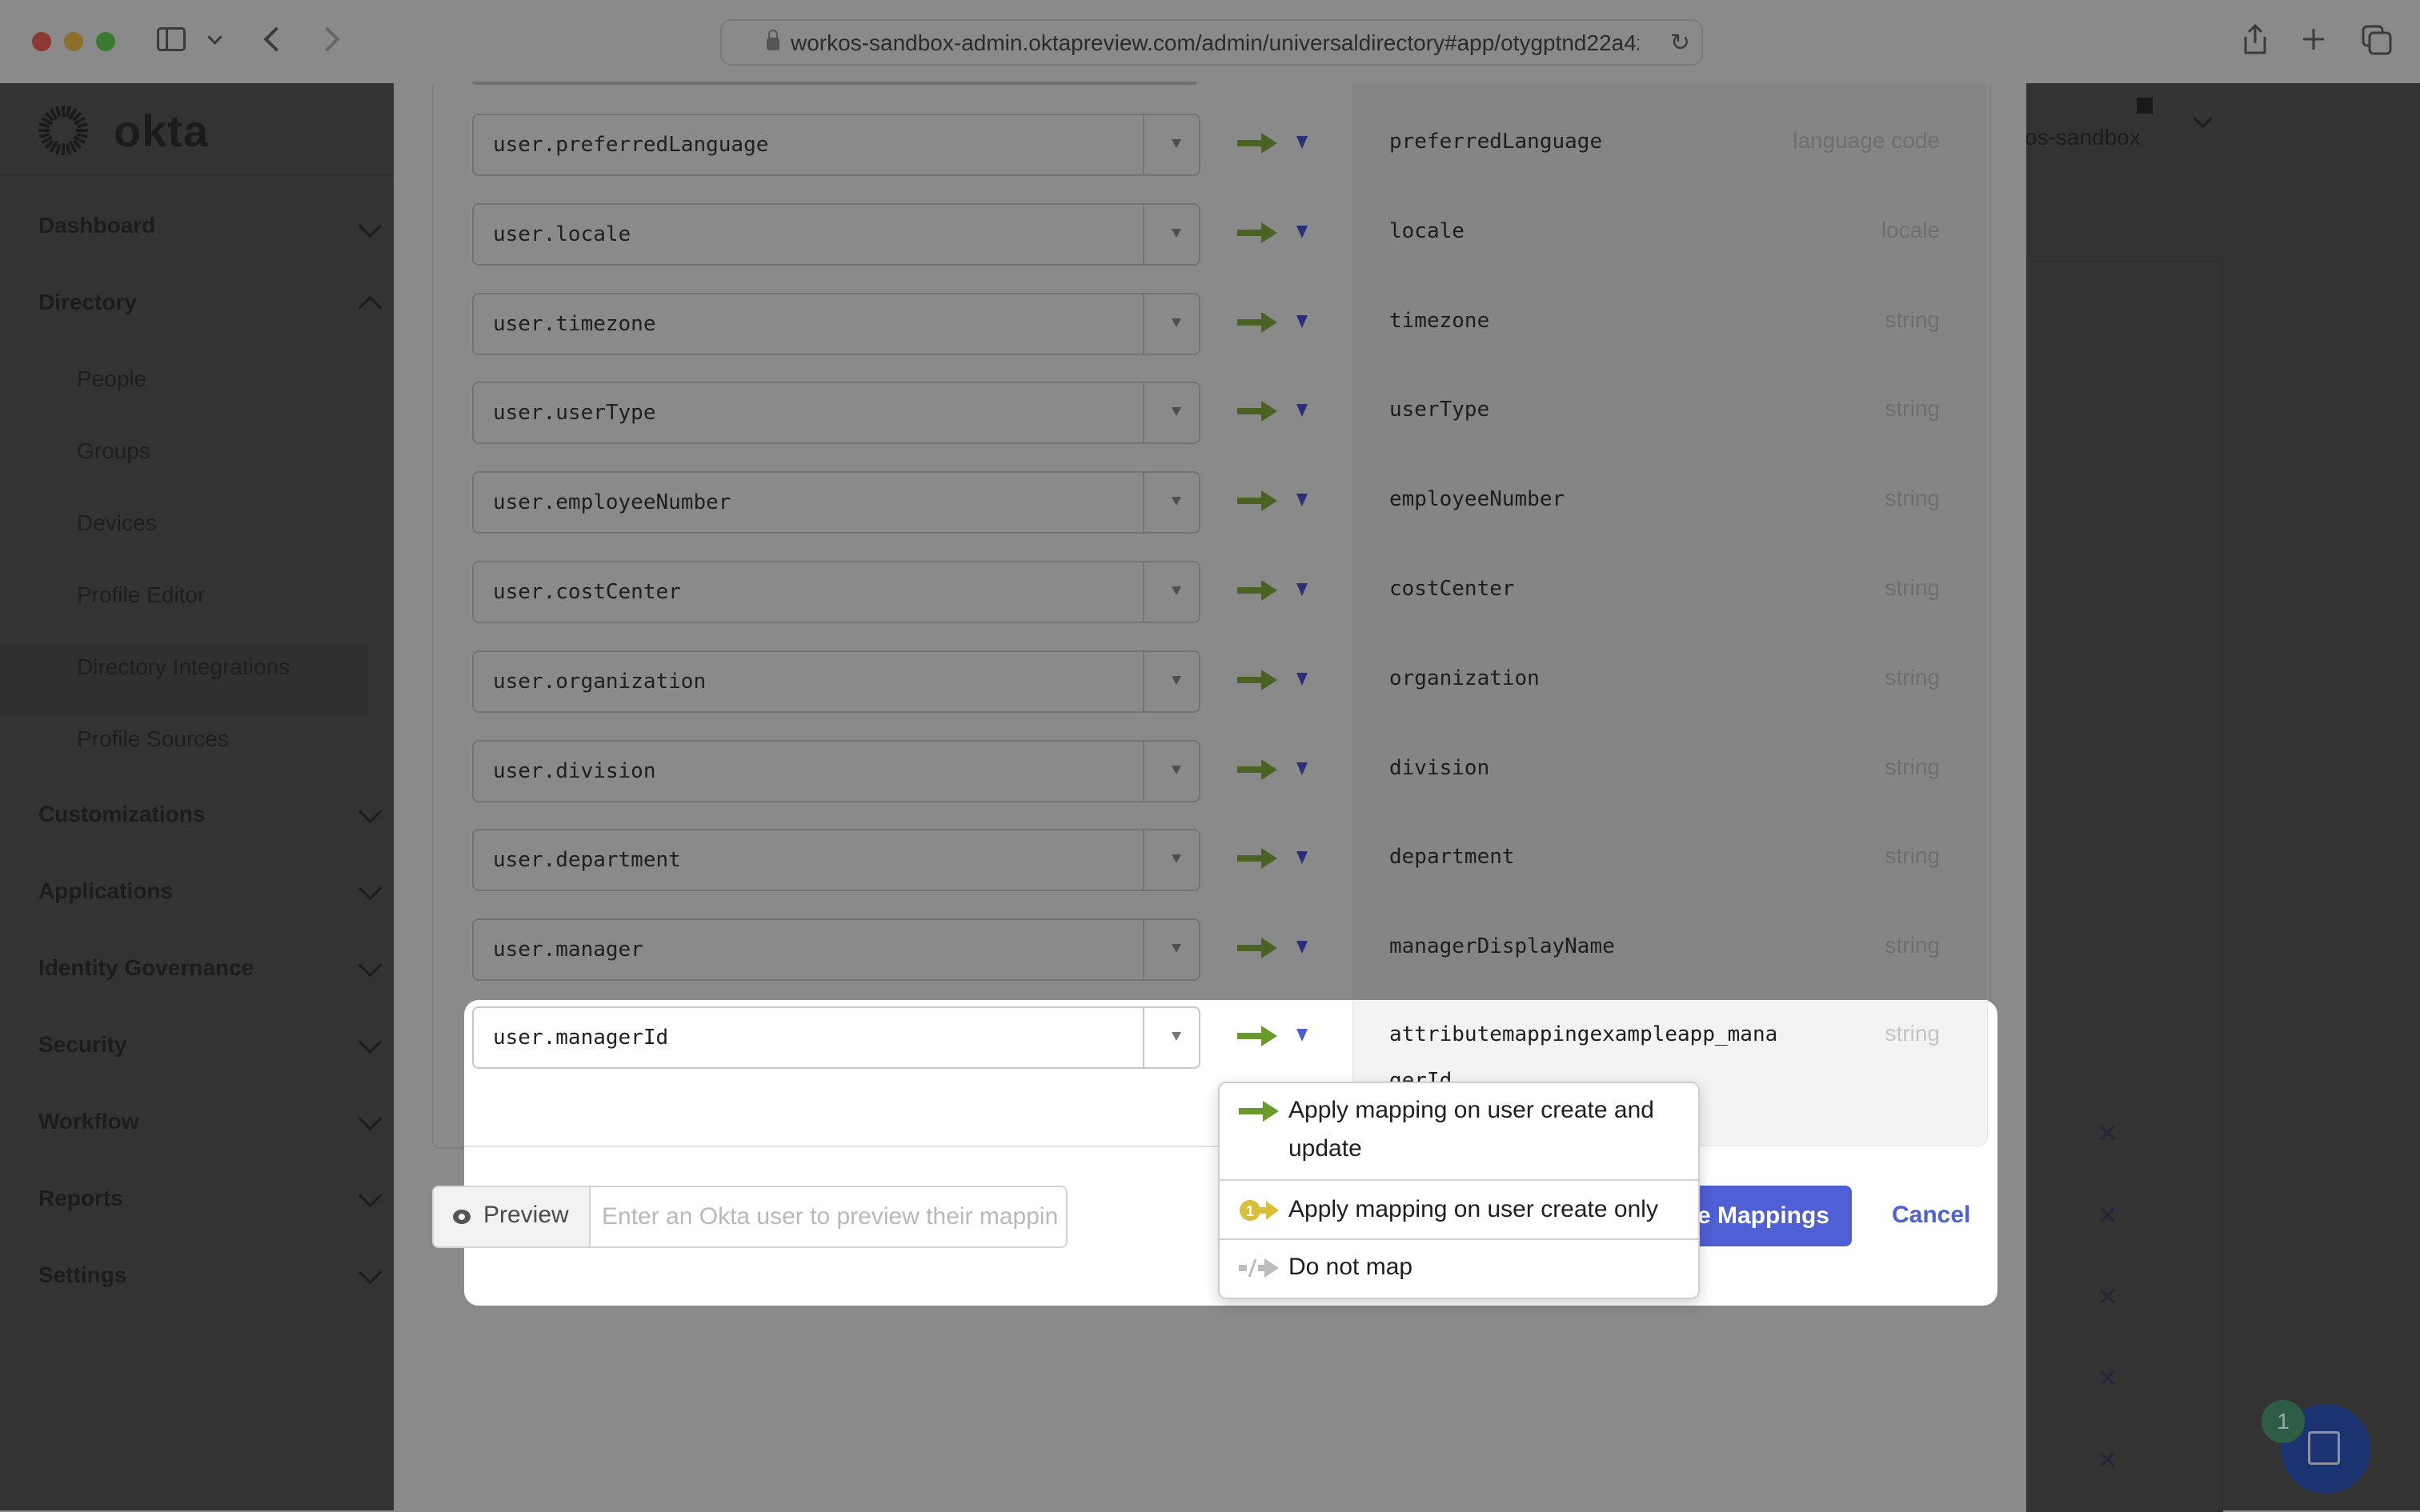 The height and width of the screenshot is (1512, 2420). What do you see at coordinates (1439, 768) in the screenshot?
I see `target-attribute-name: division` at bounding box center [1439, 768].